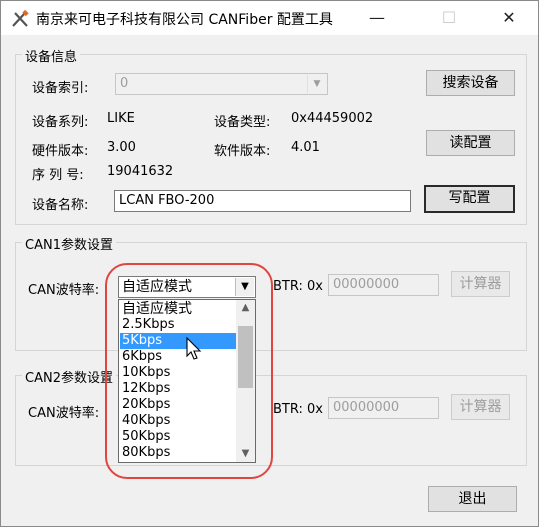  What do you see at coordinates (509, 18) in the screenshot?
I see `close-button: ✕` at bounding box center [509, 18].